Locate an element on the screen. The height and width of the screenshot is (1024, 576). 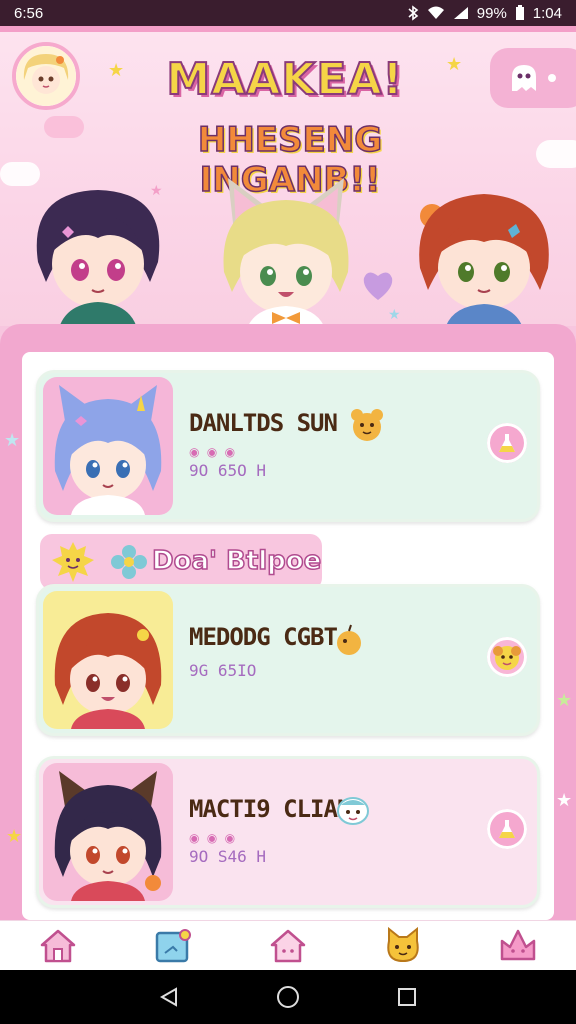
character-meta: 9O 65O H is located at coordinates (228, 470).